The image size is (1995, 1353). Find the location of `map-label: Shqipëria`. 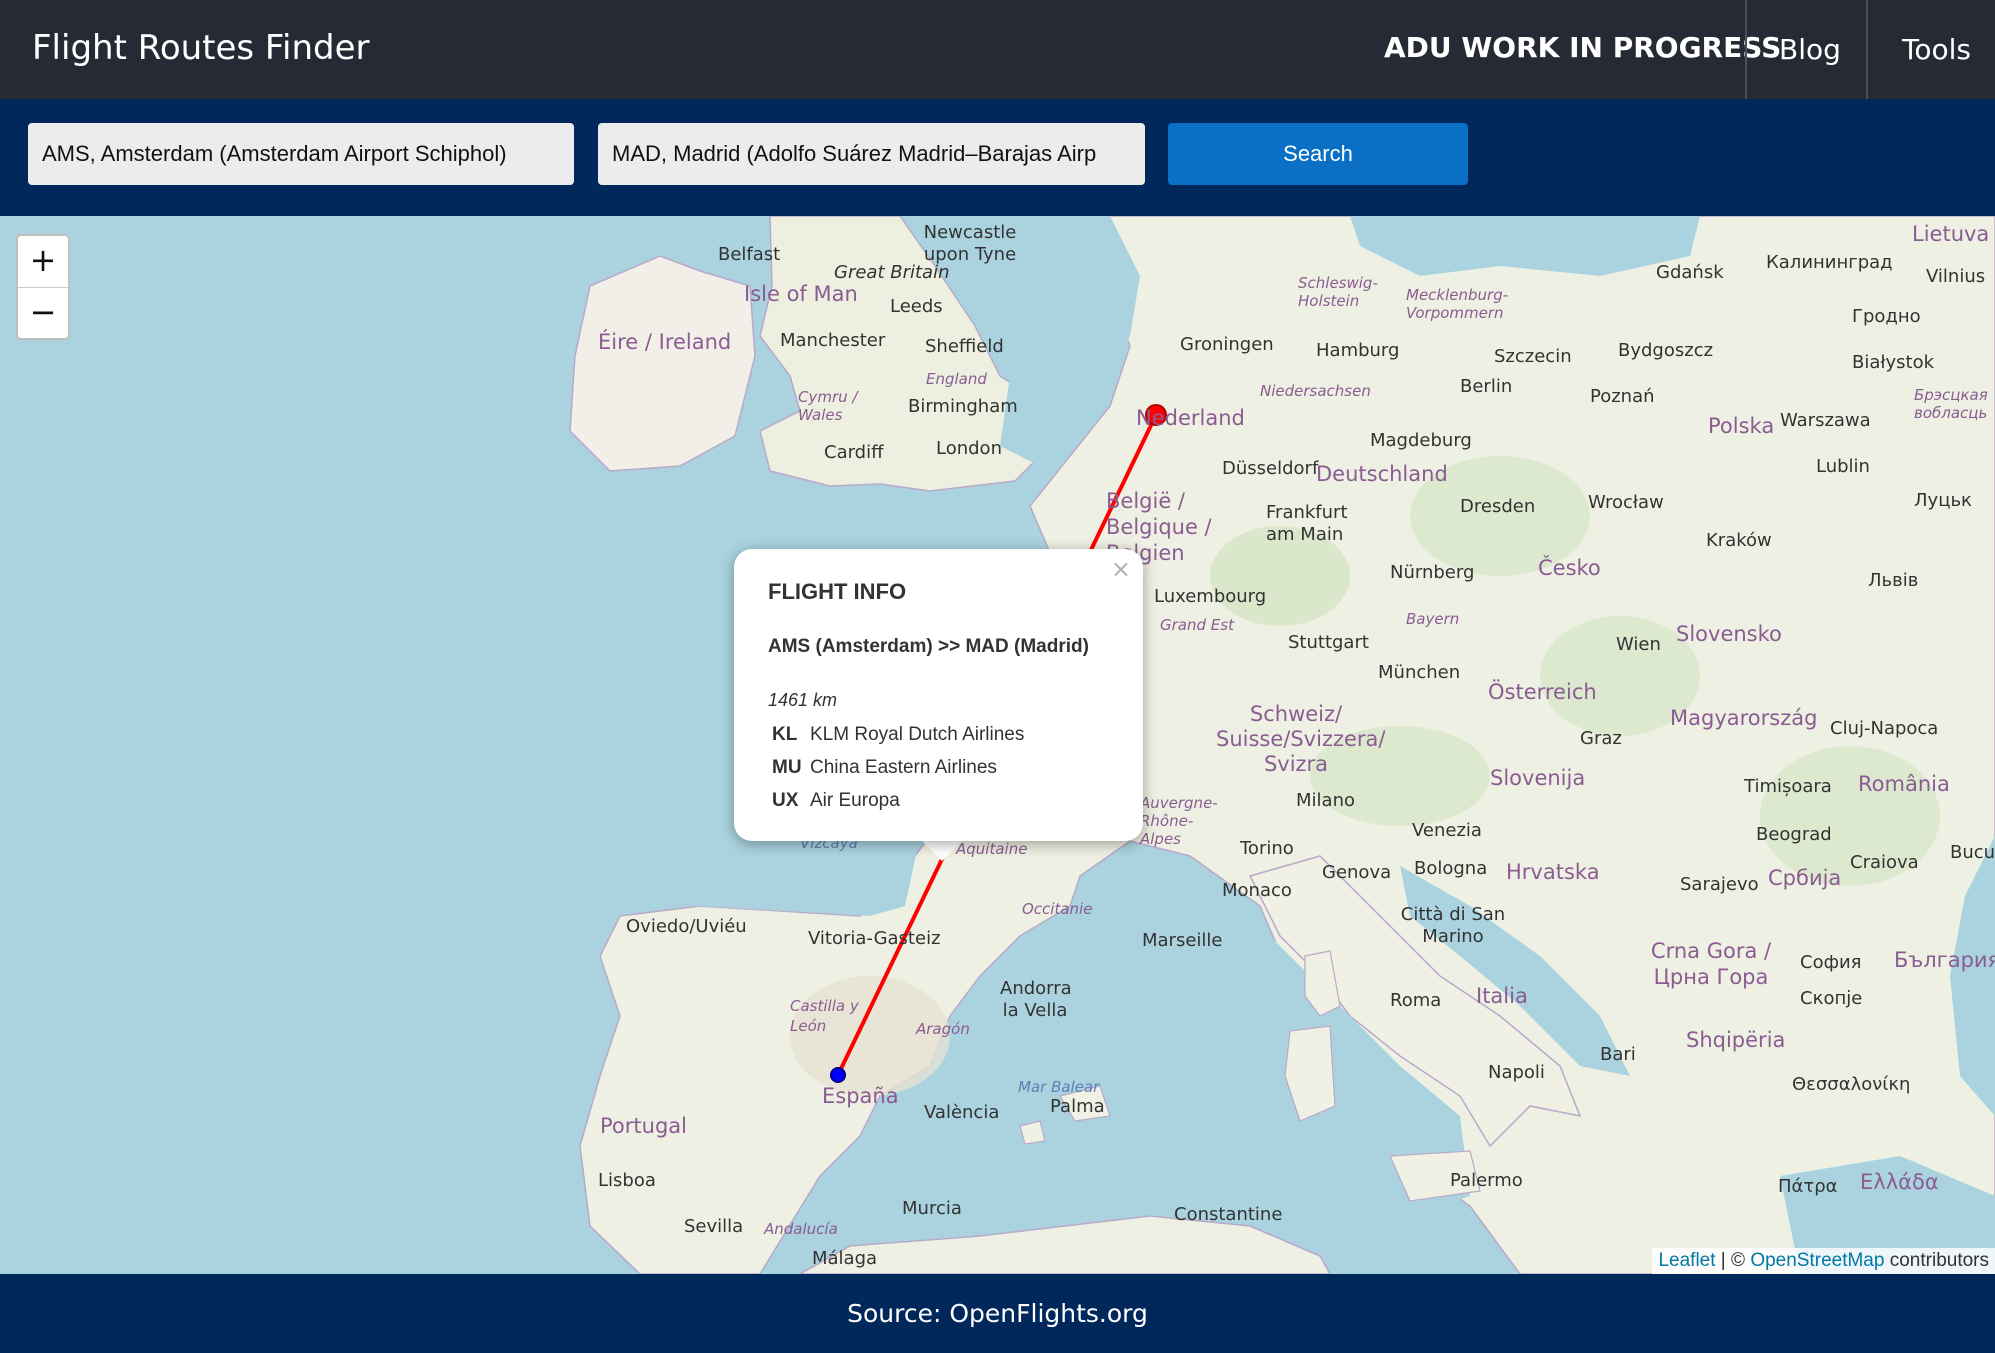

map-label: Shqipëria is located at coordinates (1736, 1040).